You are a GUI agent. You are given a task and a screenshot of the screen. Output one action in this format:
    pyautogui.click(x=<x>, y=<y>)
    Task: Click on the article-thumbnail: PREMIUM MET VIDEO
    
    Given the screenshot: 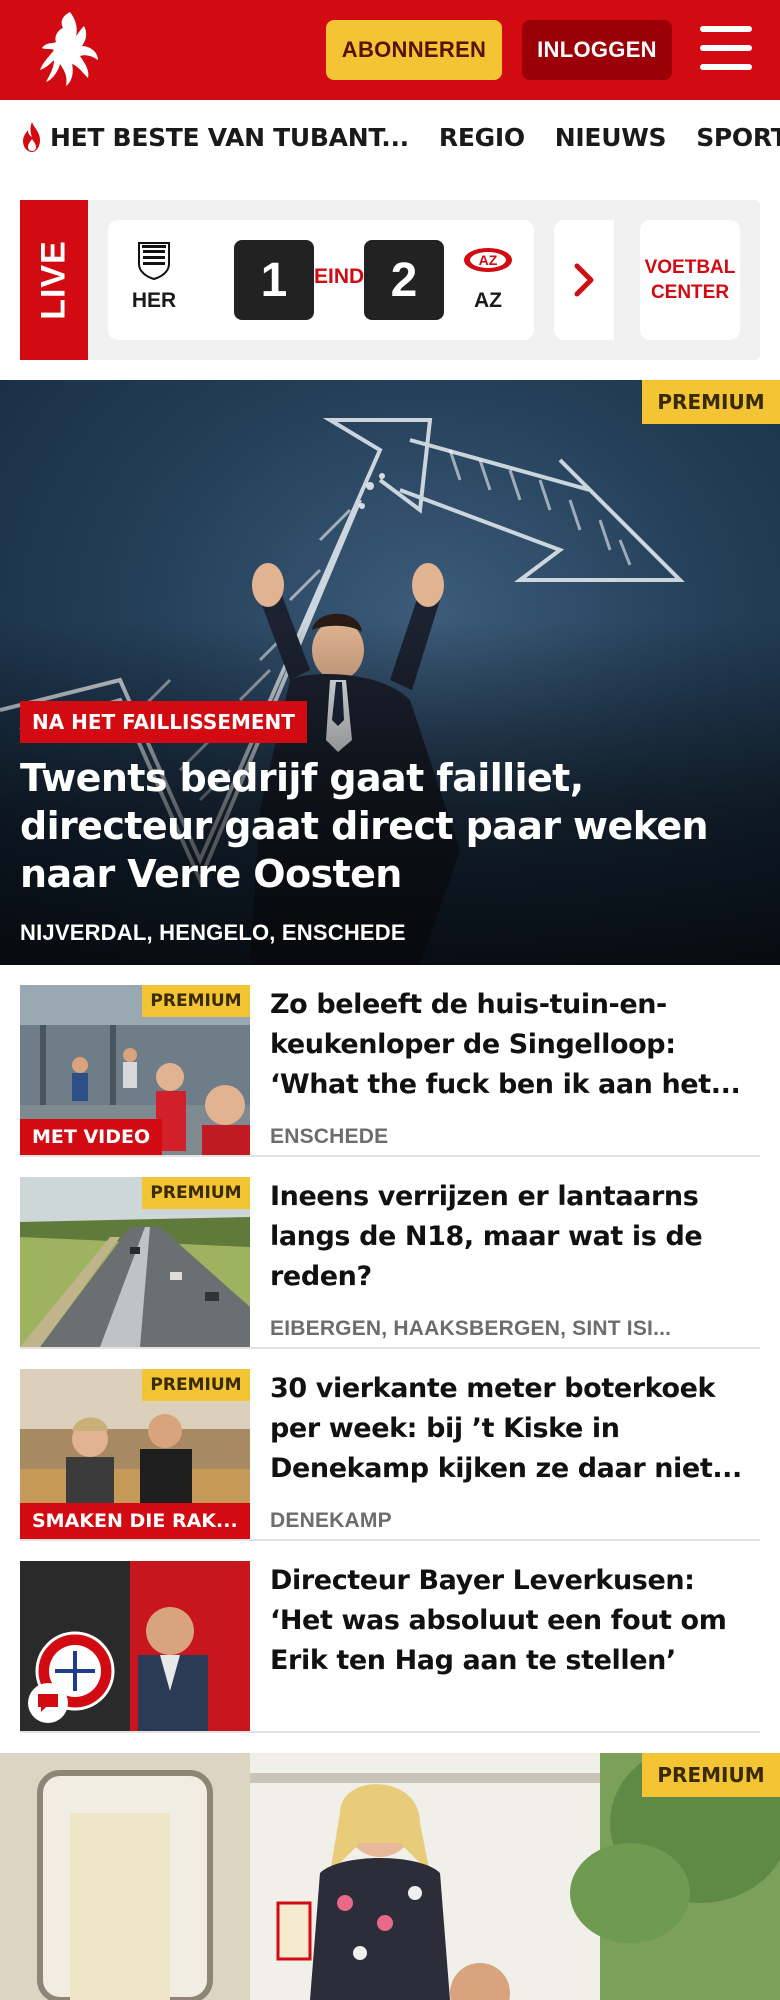 What is the action you would take?
    pyautogui.click(x=135, y=1070)
    